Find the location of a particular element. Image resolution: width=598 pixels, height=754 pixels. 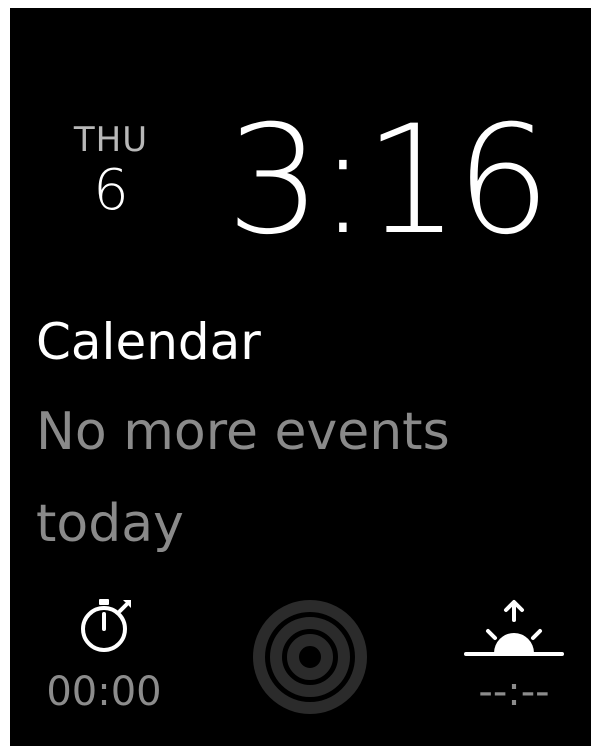

calendar-title: Calendar is located at coordinates (148, 342).